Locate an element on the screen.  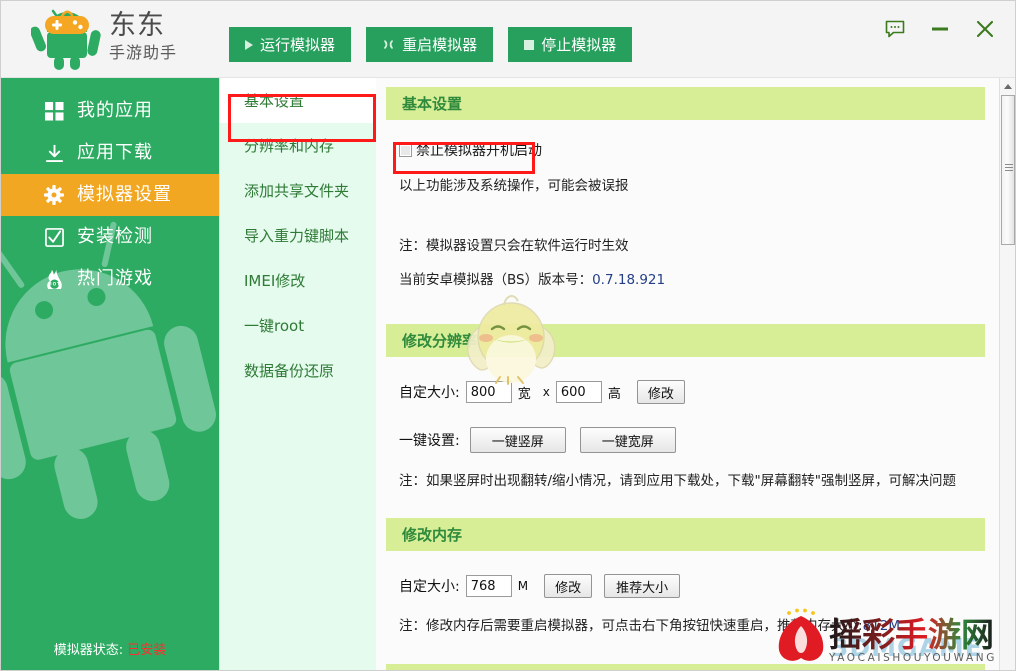
submenu-item-label: 导入重力键脚本 is located at coordinates (297, 236).